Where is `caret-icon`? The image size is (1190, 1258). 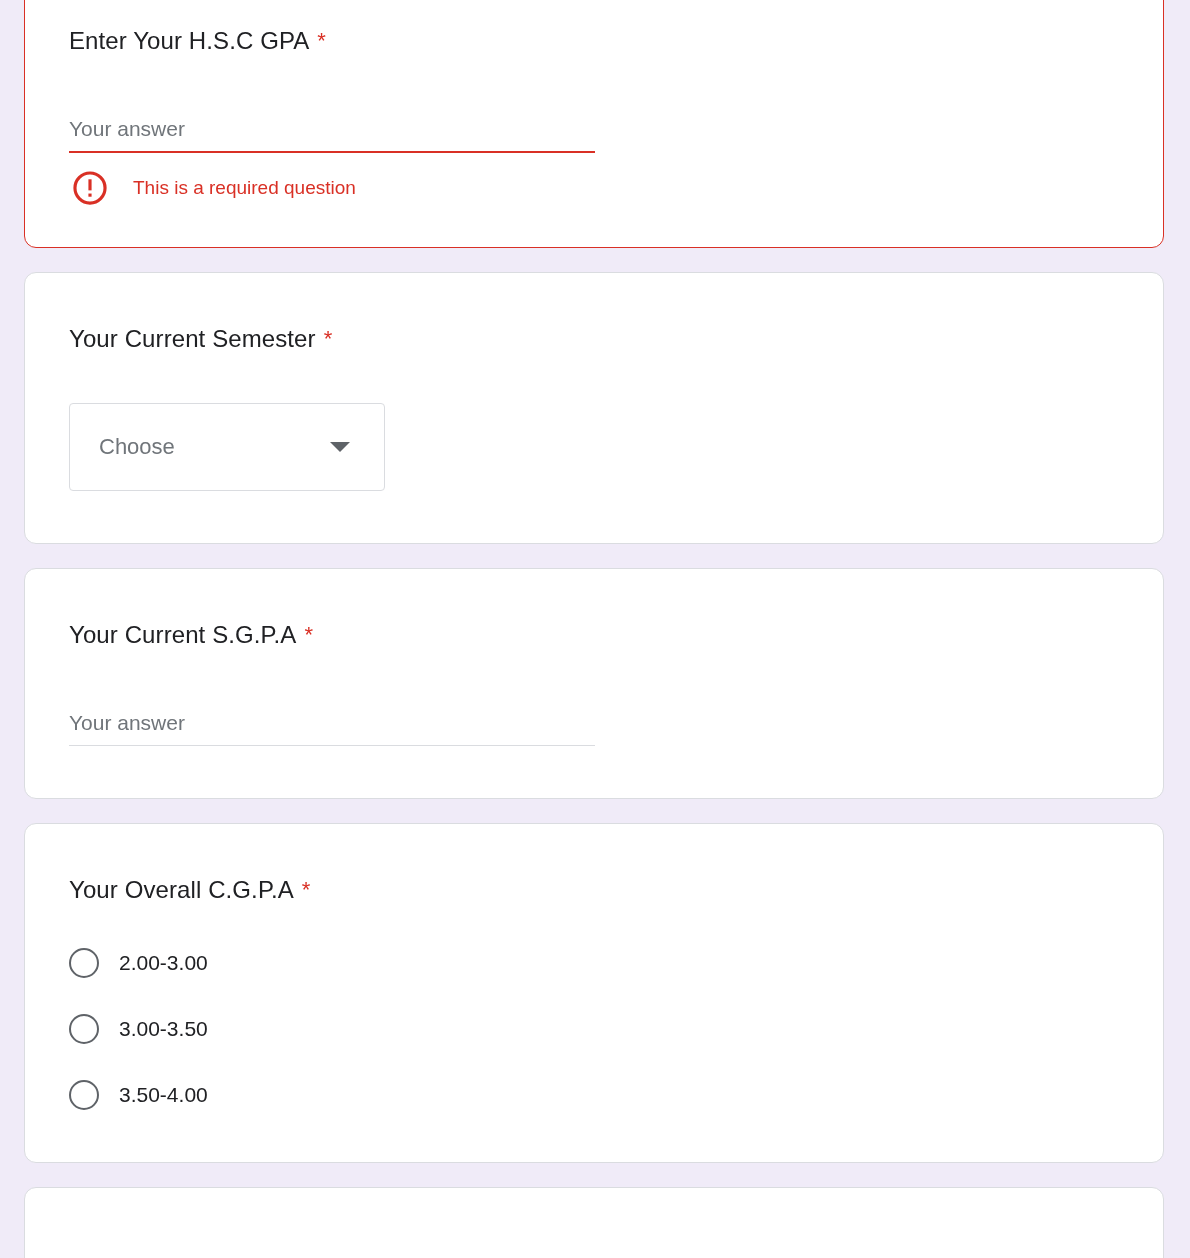 caret-icon is located at coordinates (340, 447).